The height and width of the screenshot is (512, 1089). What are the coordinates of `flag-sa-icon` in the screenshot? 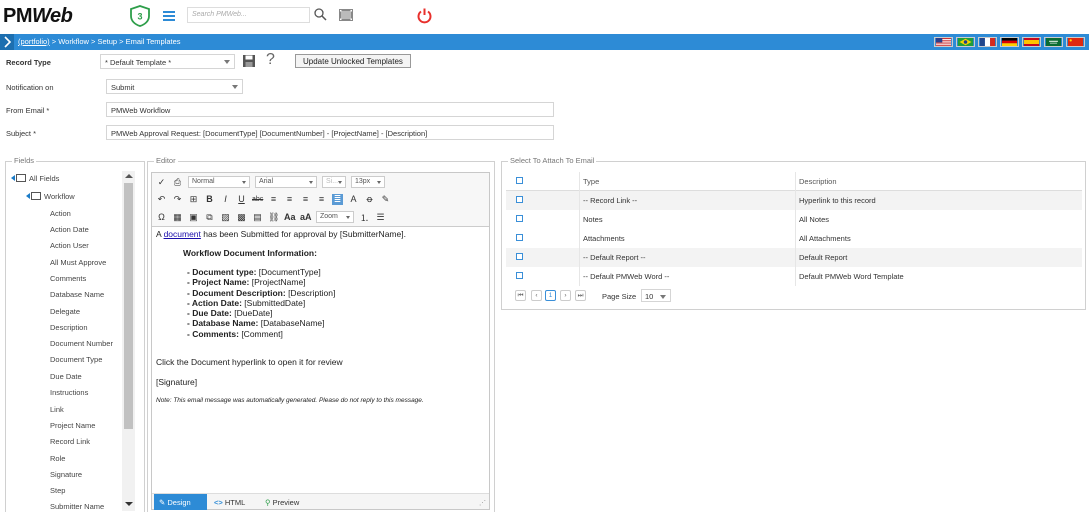 It's located at (1053, 42).